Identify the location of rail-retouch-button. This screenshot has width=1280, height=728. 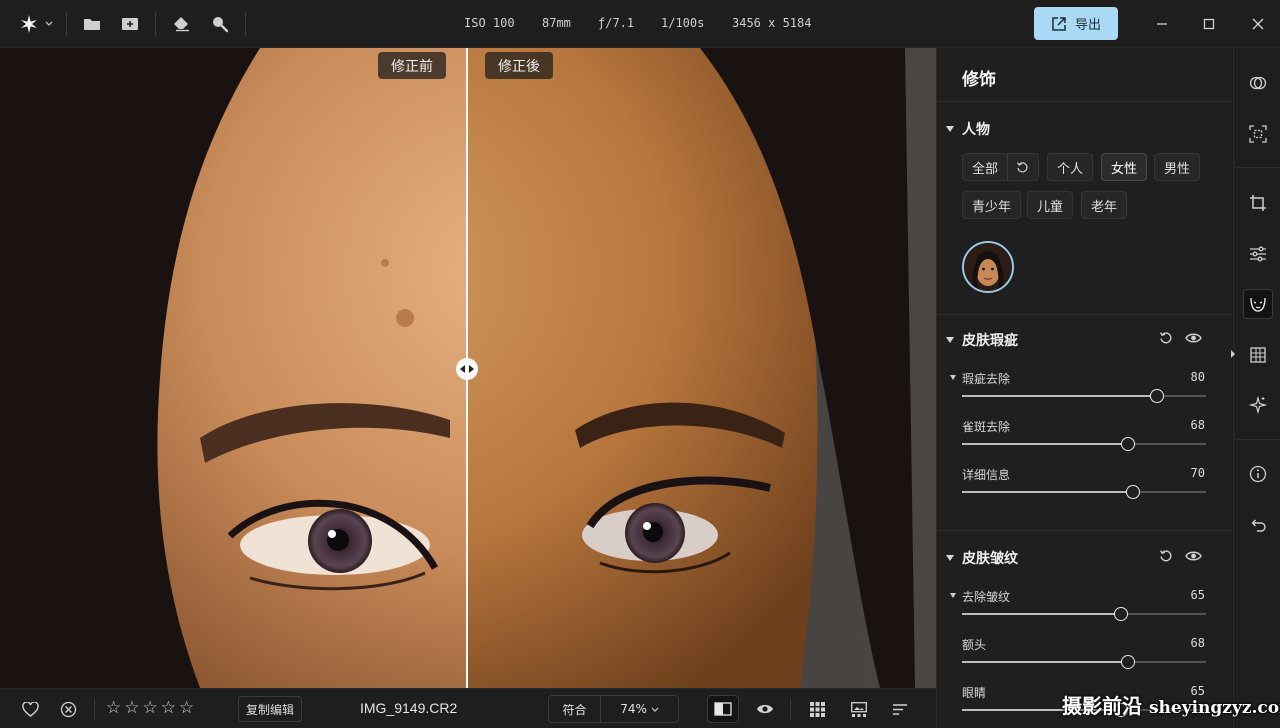
(1258, 304).